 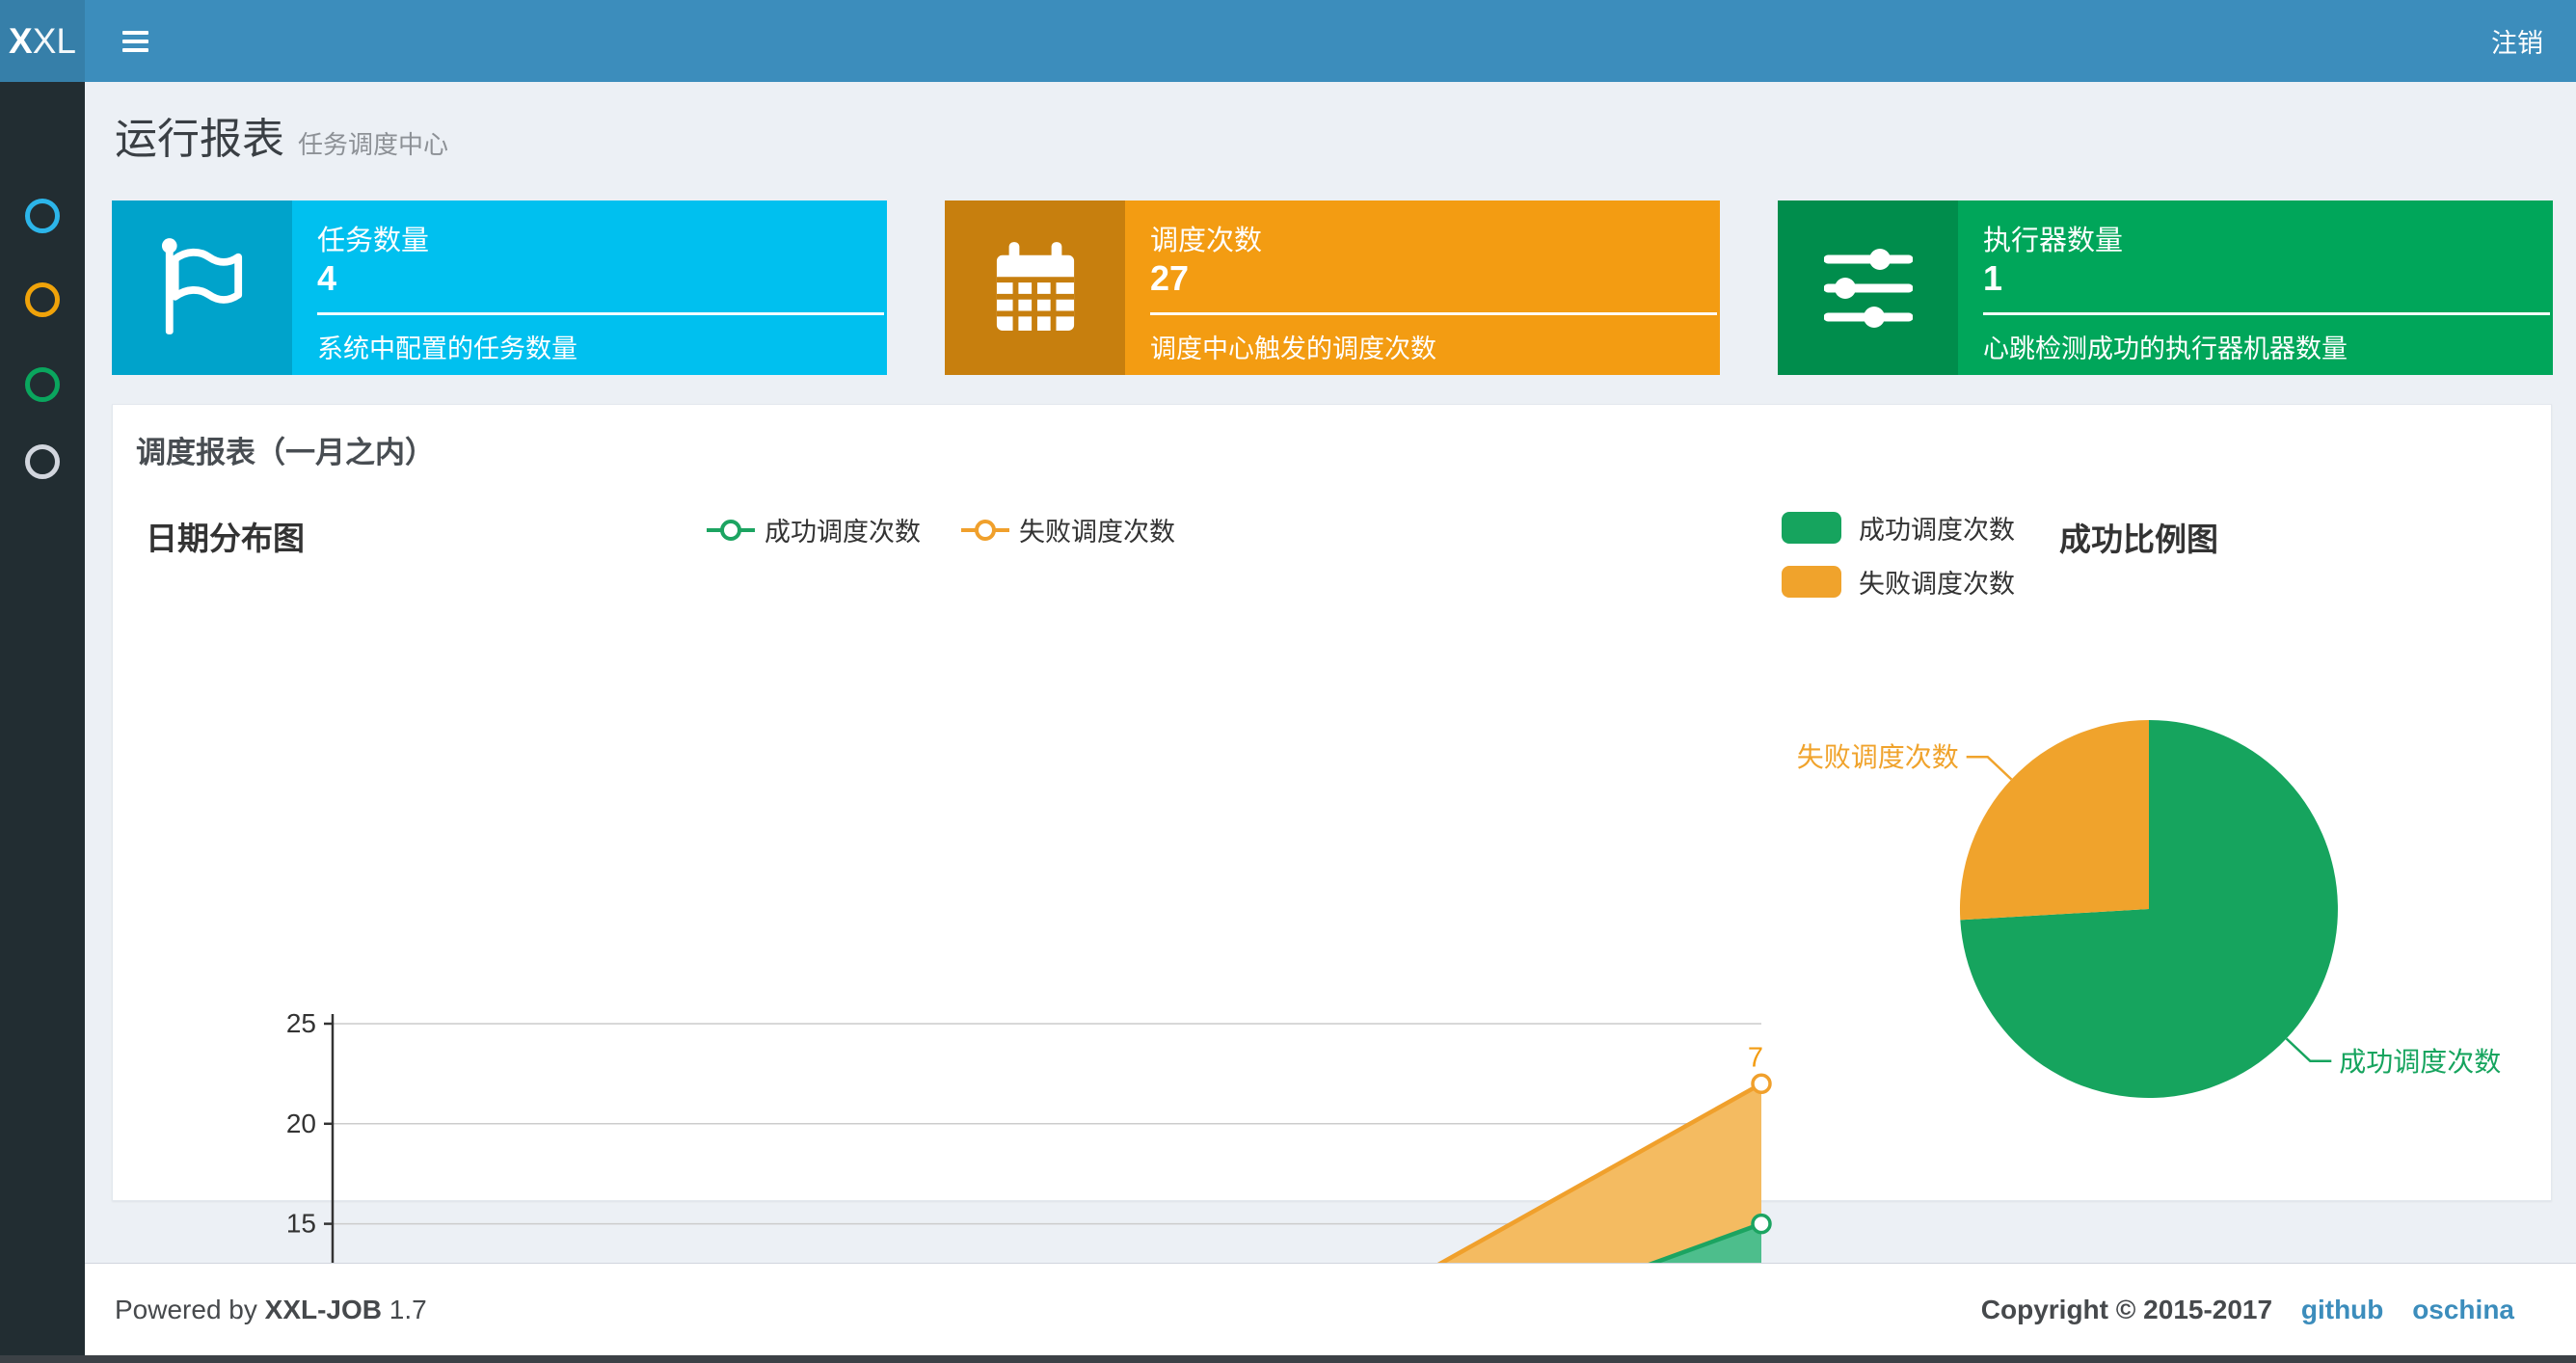 I want to click on svg-text: 失败调度次数, so click(x=1878, y=757).